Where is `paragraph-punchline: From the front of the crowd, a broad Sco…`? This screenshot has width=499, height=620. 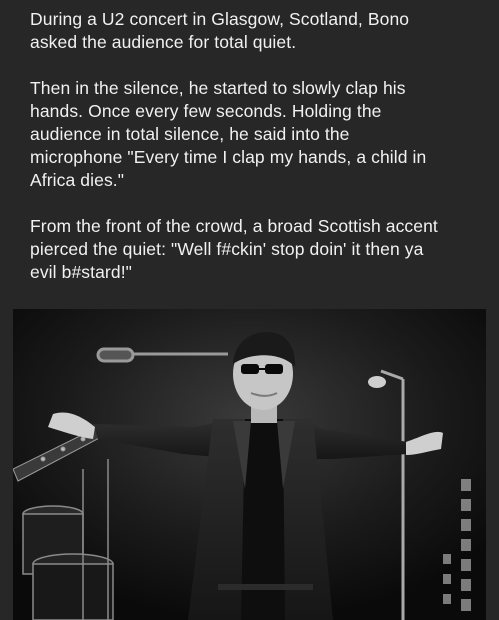
paragraph-punchline: From the front of the crowd, a broad Sco… is located at coordinates (234, 249).